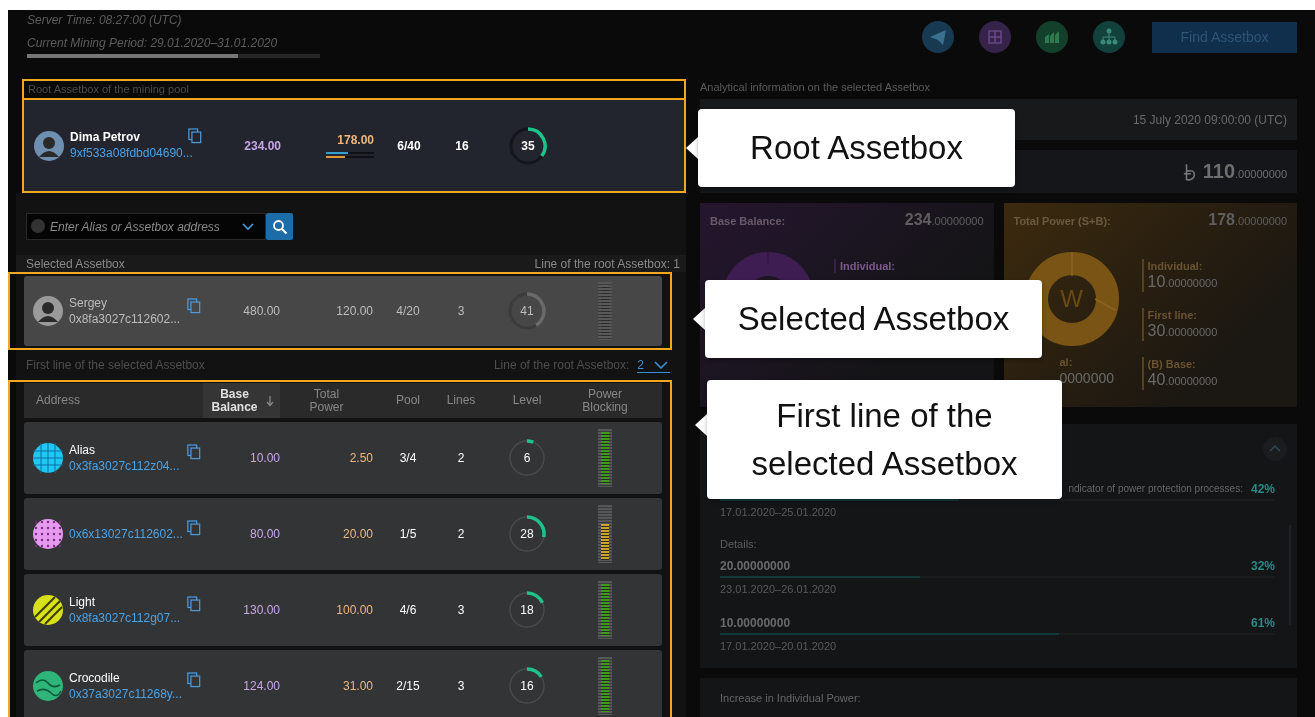  What do you see at coordinates (1244, 171) in the screenshot?
I see `balance-value: 110.00000000` at bounding box center [1244, 171].